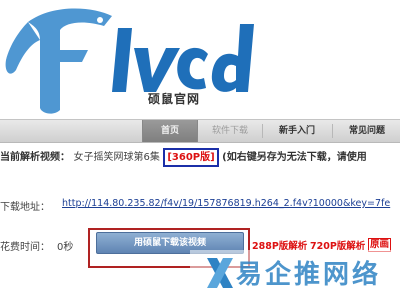 This screenshot has width=400, height=300. I want to click on nav-beginners-guide: 新手入门, so click(297, 131).